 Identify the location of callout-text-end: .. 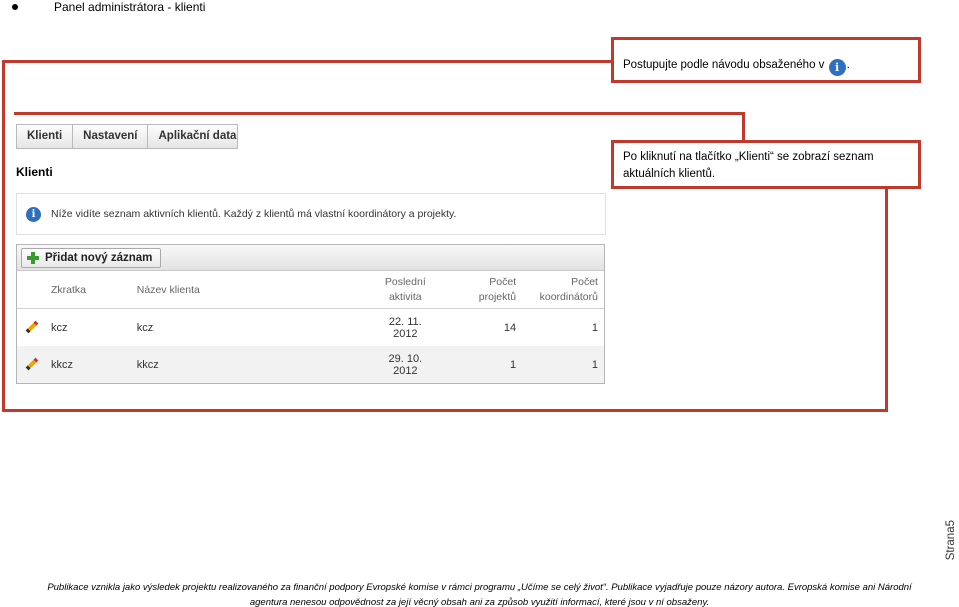
(848, 65).